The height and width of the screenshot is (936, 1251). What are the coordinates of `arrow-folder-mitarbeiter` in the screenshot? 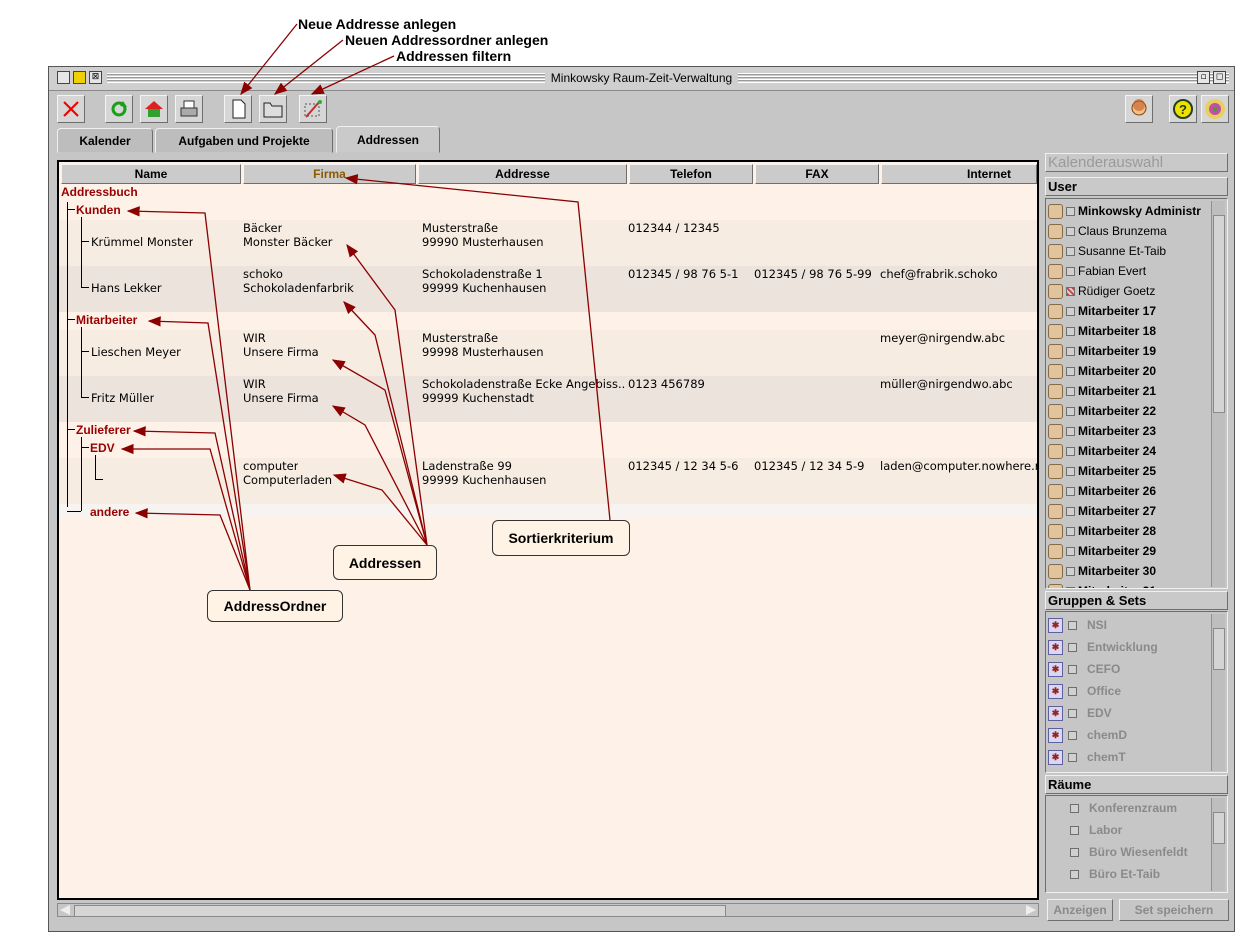 It's located at (199, 453).